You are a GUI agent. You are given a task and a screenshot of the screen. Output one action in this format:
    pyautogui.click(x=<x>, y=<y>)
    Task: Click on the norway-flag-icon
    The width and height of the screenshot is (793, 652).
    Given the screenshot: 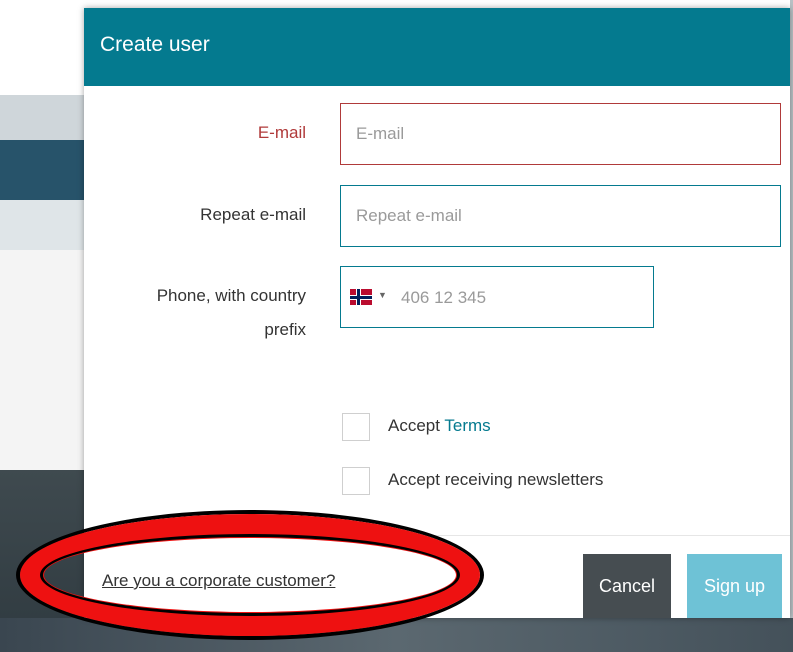 What is the action you would take?
    pyautogui.click(x=361, y=297)
    